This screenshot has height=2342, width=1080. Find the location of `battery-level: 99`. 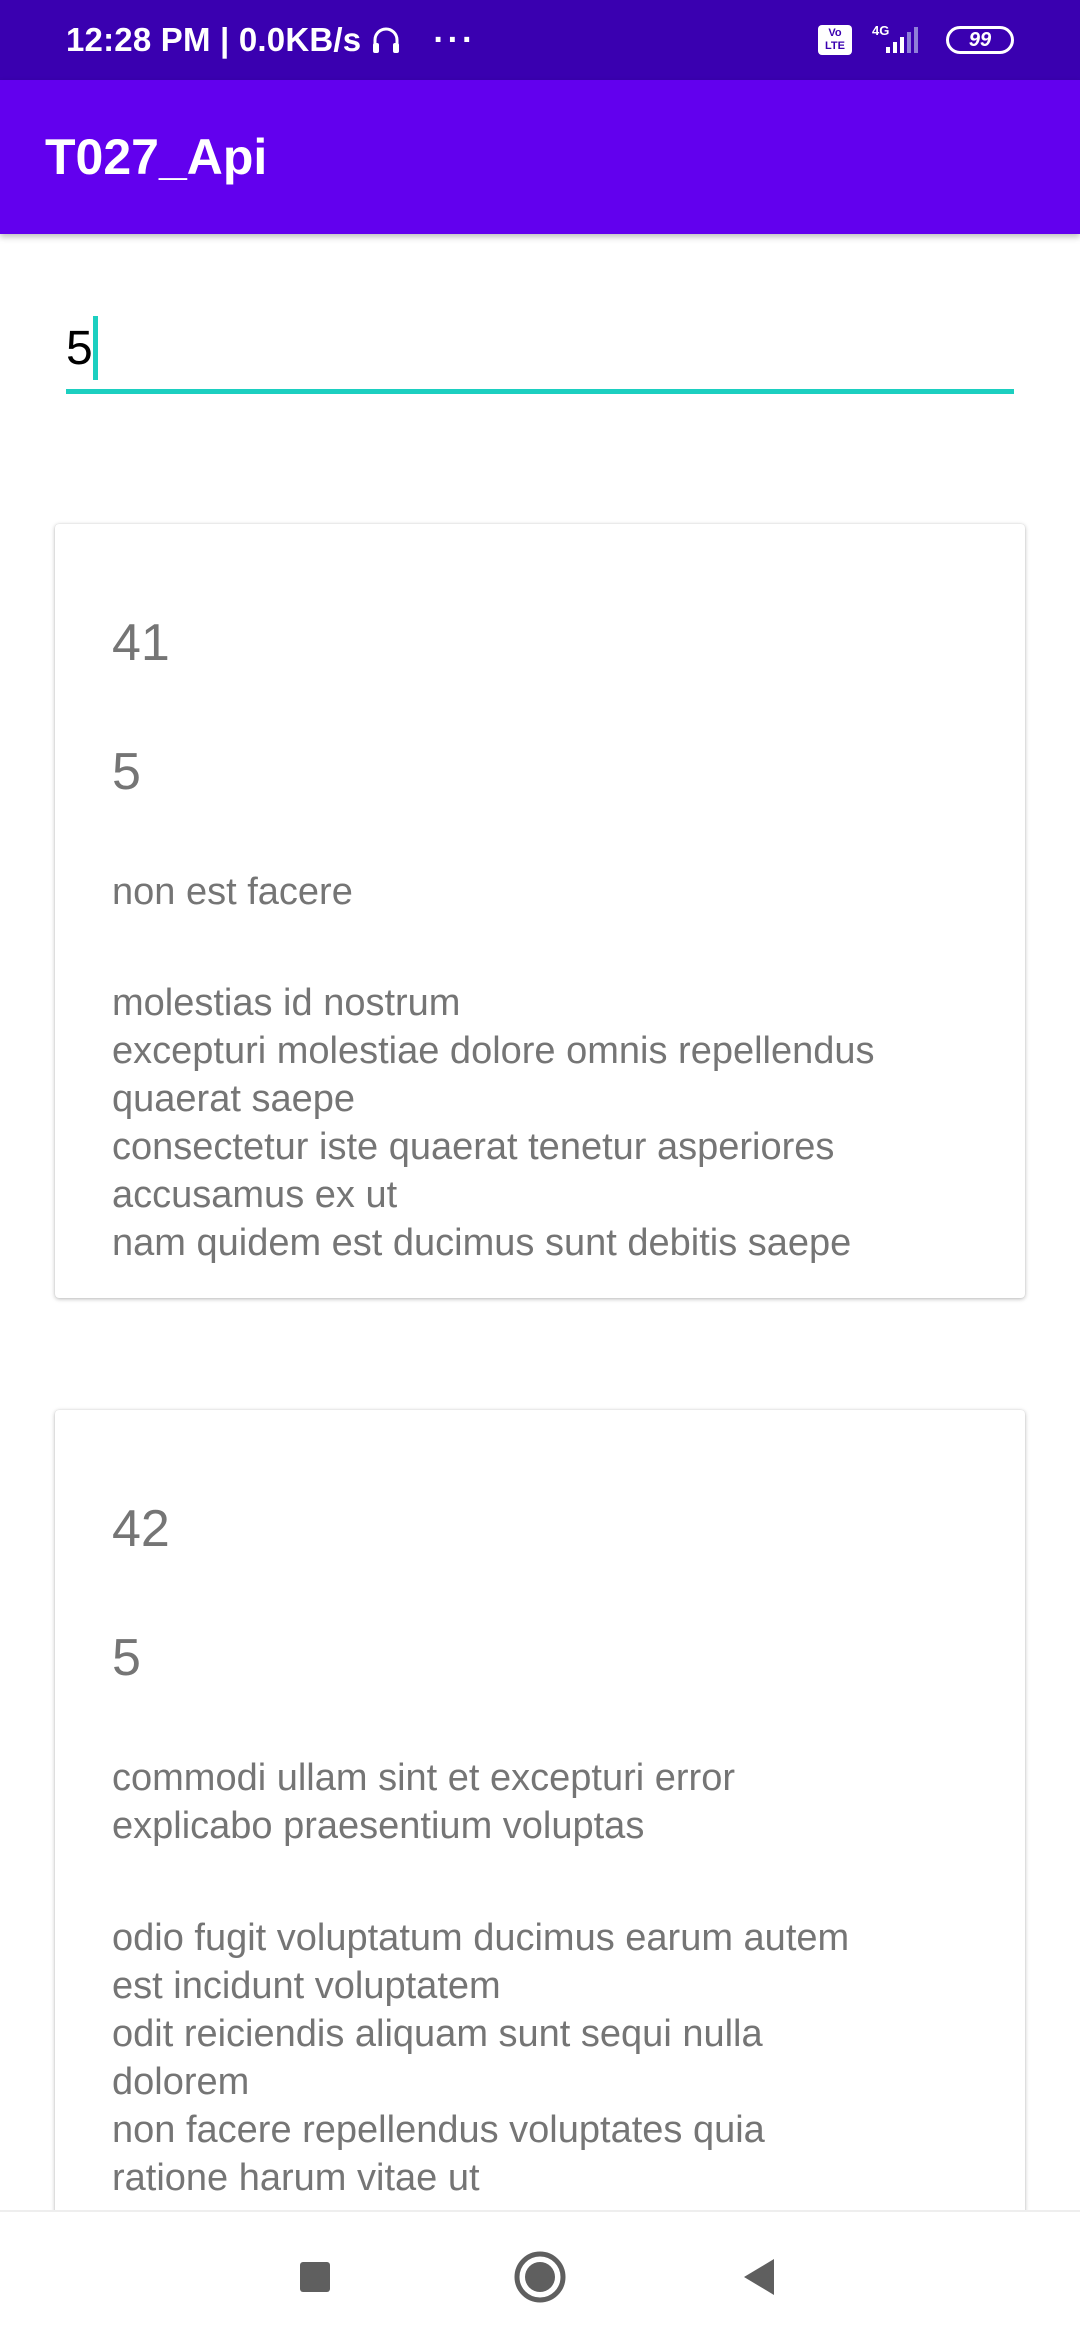

battery-level: 99 is located at coordinates (980, 39).